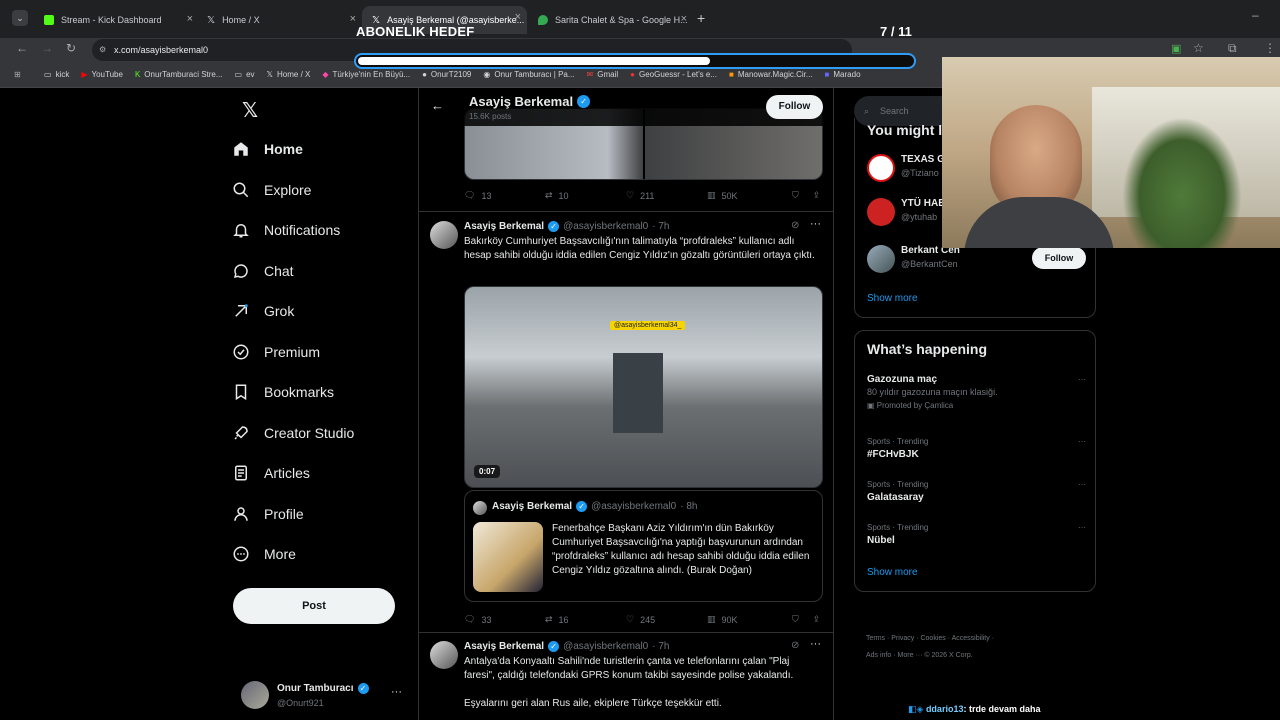 The width and height of the screenshot is (1280, 720). I want to click on views-button: ▥ 90K, so click(747, 619).